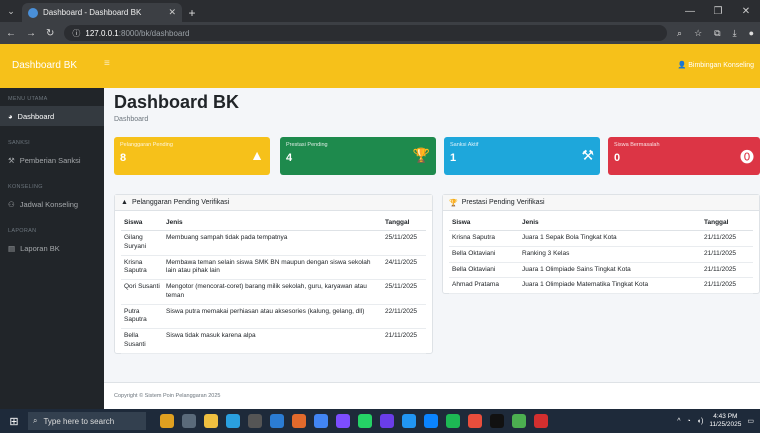 Image resolution: width=760 pixels, height=433 pixels. What do you see at coordinates (52, 116) in the screenshot?
I see `sidebar-item-dashboard: ◕ Dashboard` at bounding box center [52, 116].